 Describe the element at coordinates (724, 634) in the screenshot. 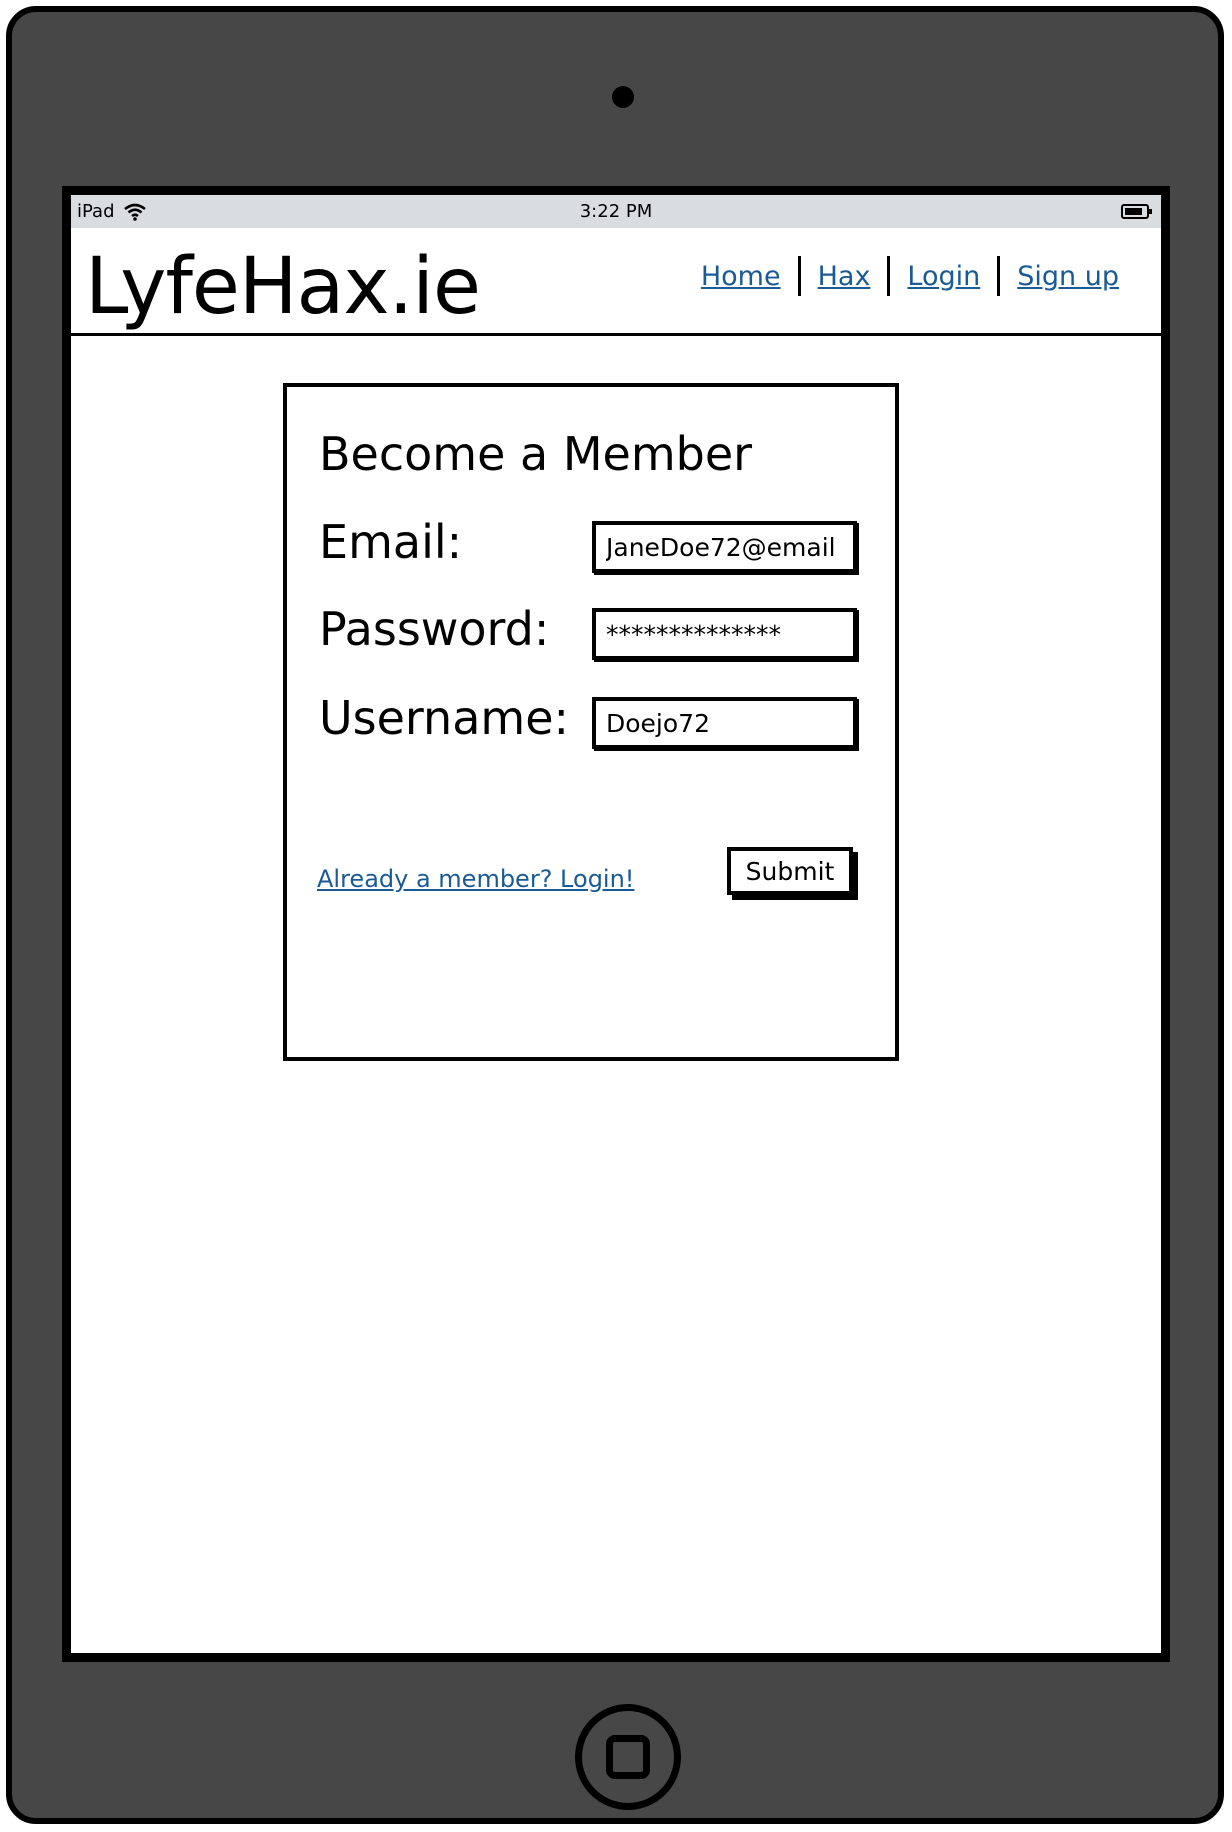

I see `password-field` at that location.